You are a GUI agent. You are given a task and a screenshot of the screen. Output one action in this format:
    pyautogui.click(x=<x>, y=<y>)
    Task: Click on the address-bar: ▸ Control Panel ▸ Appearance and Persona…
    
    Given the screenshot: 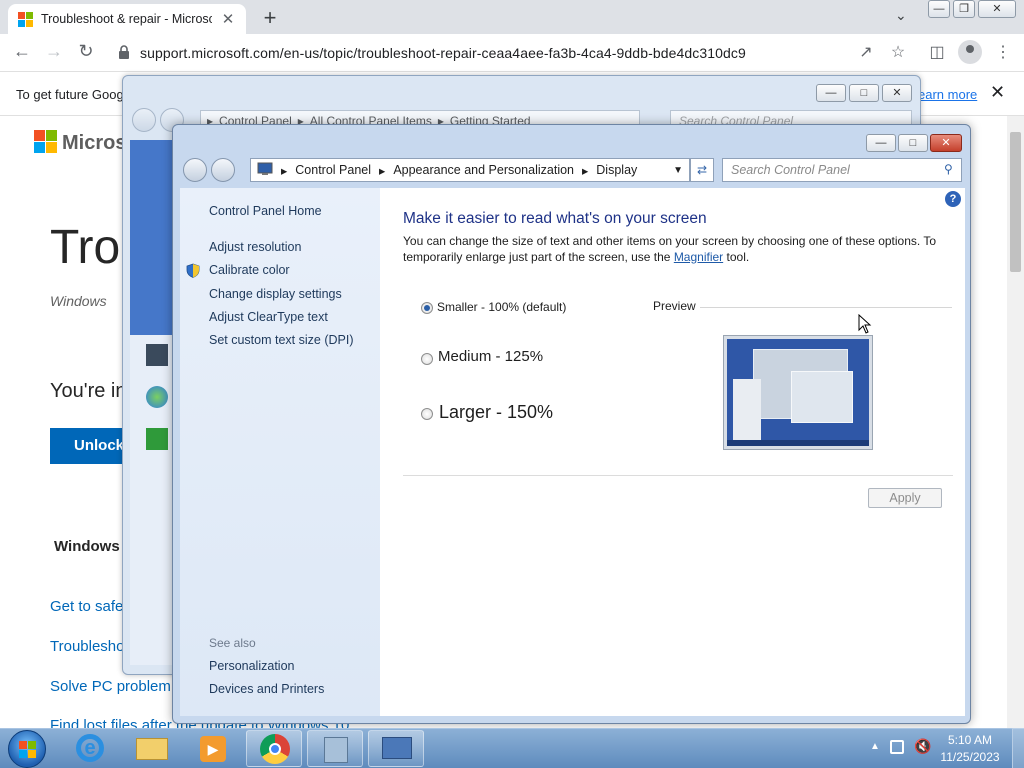 What is the action you would take?
    pyautogui.click(x=470, y=170)
    